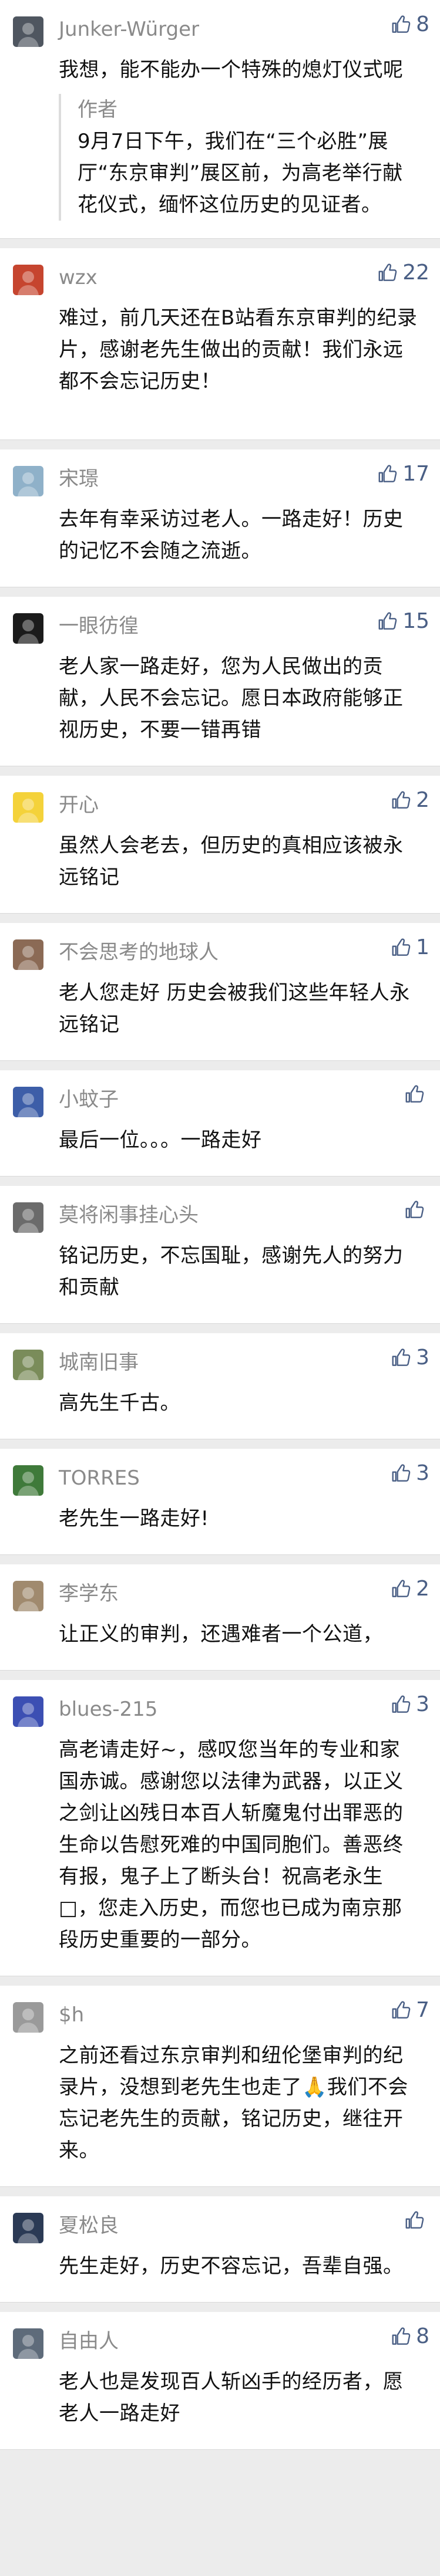  What do you see at coordinates (416, 621) in the screenshot?
I see `like-count: 15` at bounding box center [416, 621].